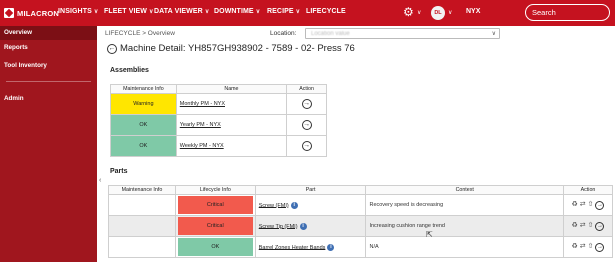 Image resolution: width=615 pixels, height=262 pixels. What do you see at coordinates (48, 81) in the screenshot?
I see `sidebar-divider` at bounding box center [48, 81].